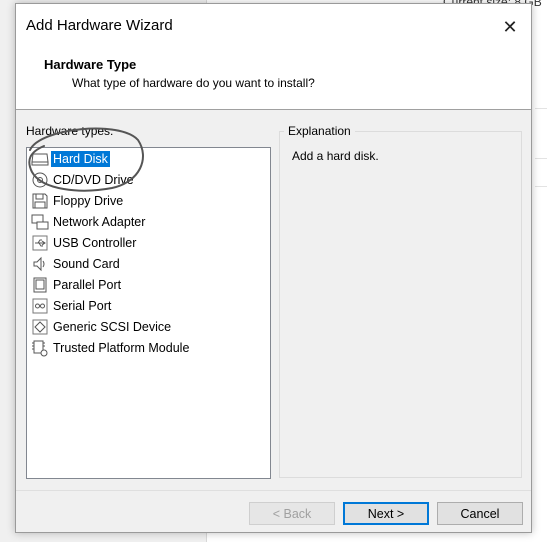  I want to click on explanation-text: Add a hard disk., so click(335, 156).